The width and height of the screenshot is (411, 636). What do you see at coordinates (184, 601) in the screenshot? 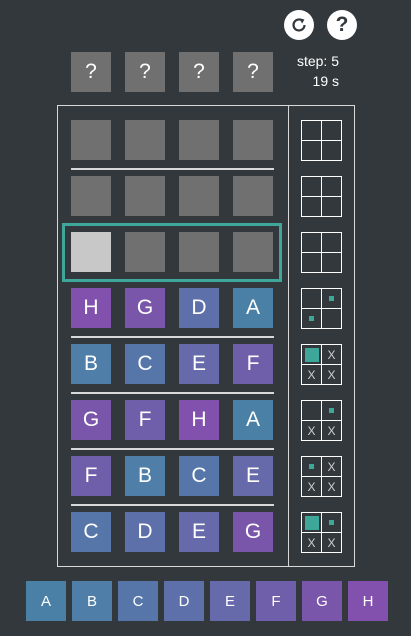
I see `palette-color-d: D` at bounding box center [184, 601].